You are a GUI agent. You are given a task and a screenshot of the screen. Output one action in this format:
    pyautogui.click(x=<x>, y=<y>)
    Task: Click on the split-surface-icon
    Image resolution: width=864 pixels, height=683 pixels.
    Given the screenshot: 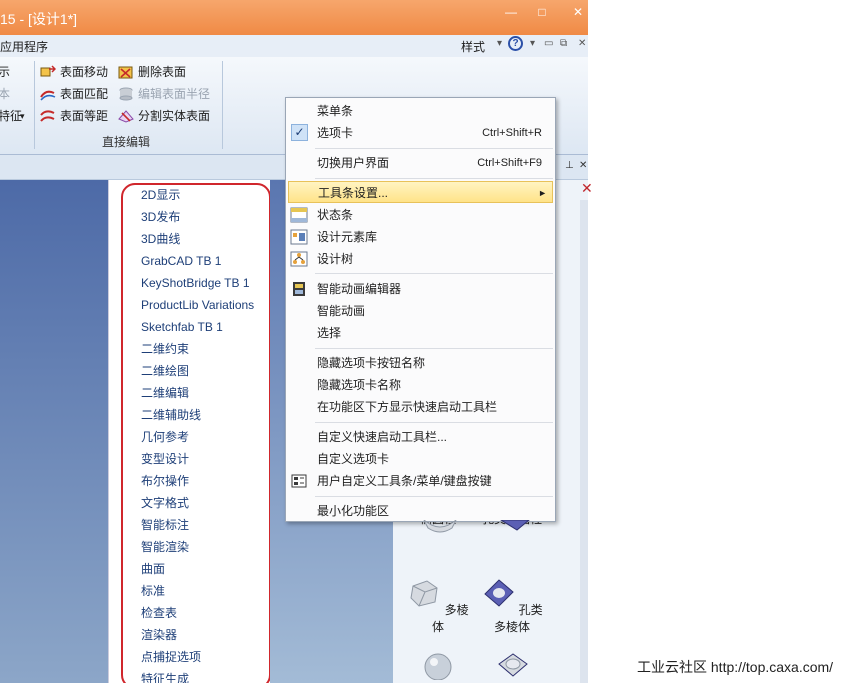 What is the action you would take?
    pyautogui.click(x=126, y=116)
    